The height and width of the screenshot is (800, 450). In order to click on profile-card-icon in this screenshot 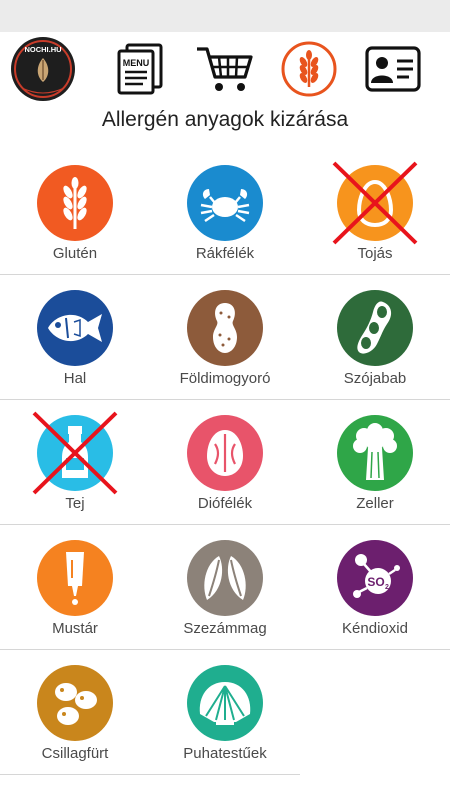, I will do `click(393, 69)`.